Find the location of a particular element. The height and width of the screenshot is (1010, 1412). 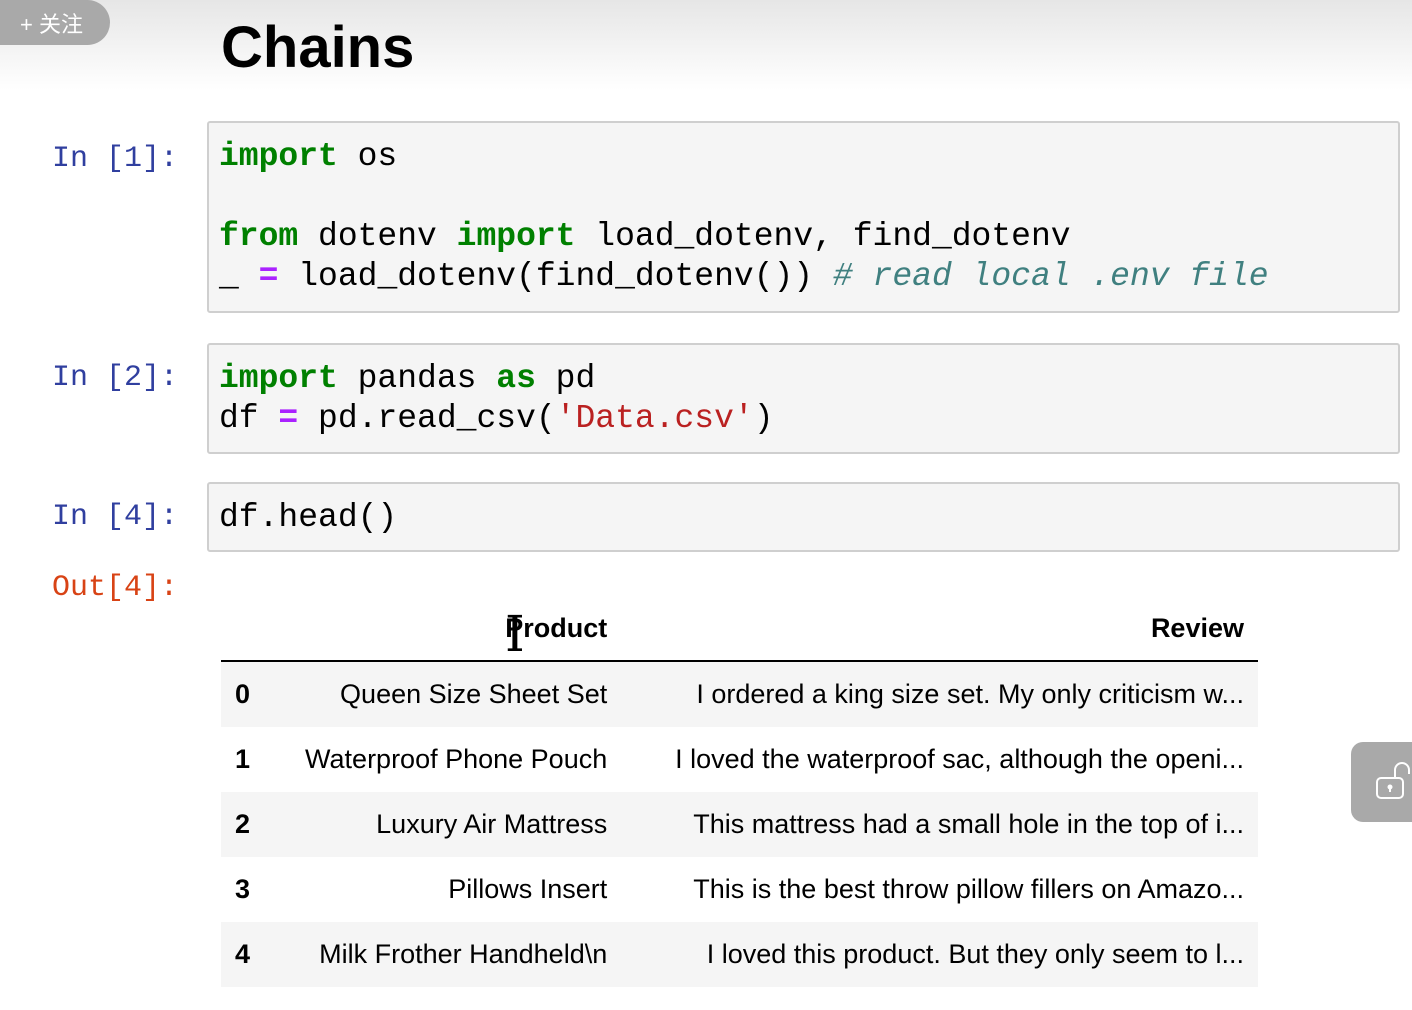

code: df.head() is located at coordinates (308, 517).